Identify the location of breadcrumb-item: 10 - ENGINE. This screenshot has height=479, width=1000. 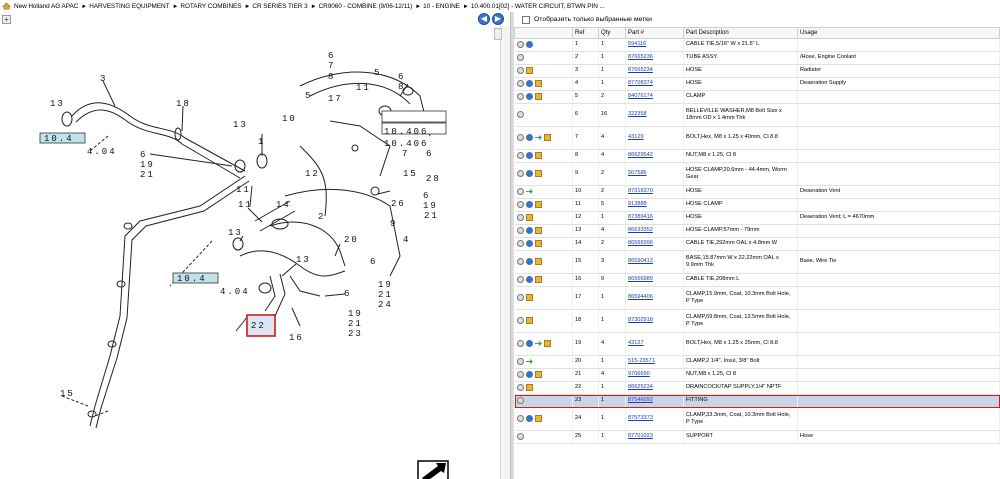
(441, 6).